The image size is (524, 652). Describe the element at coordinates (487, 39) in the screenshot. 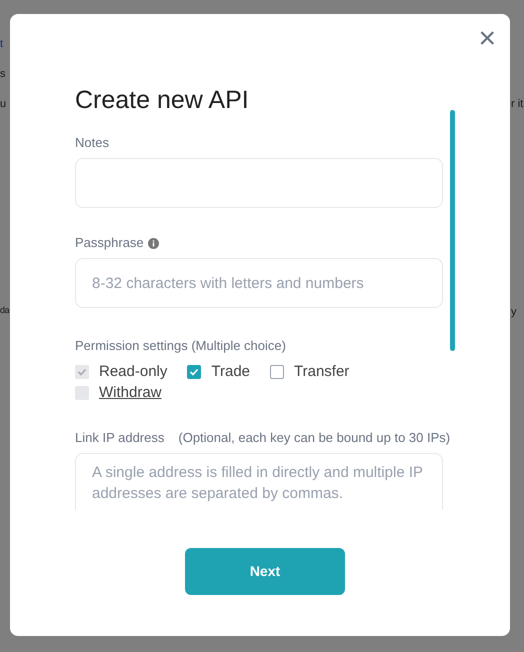

I see `close-button: ×` at that location.